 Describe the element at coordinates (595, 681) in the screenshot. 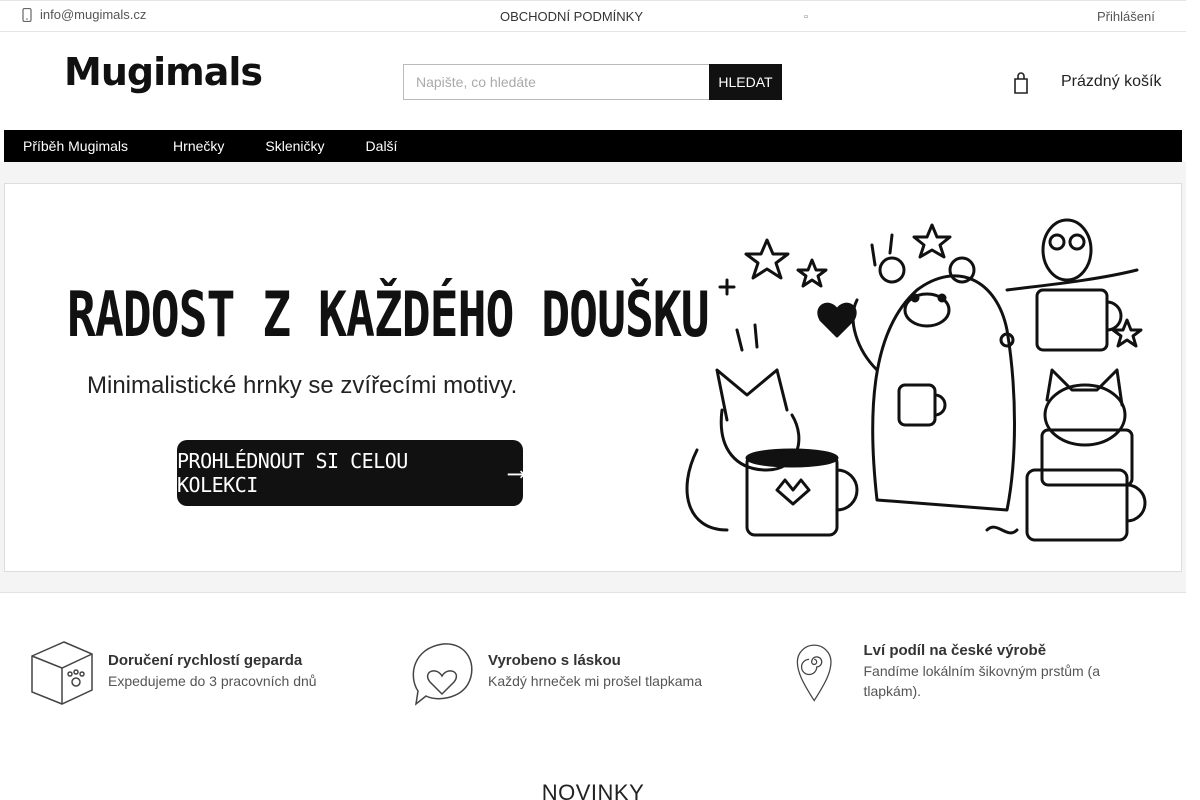

I see `feature-text: Každý hrneček mi prošel tlapkama` at that location.